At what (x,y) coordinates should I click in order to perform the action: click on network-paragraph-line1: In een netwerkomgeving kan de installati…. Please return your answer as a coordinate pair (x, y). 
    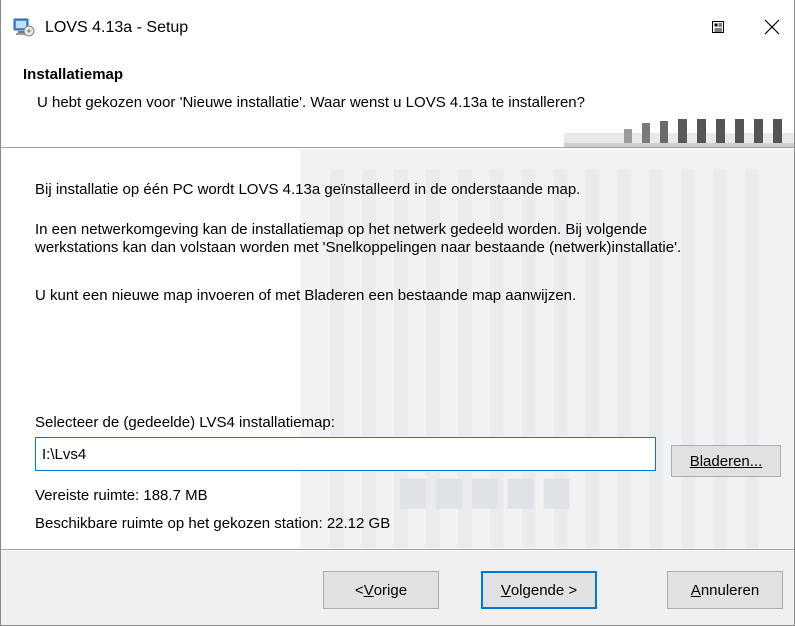
    Looking at the image, I should click on (341, 229).